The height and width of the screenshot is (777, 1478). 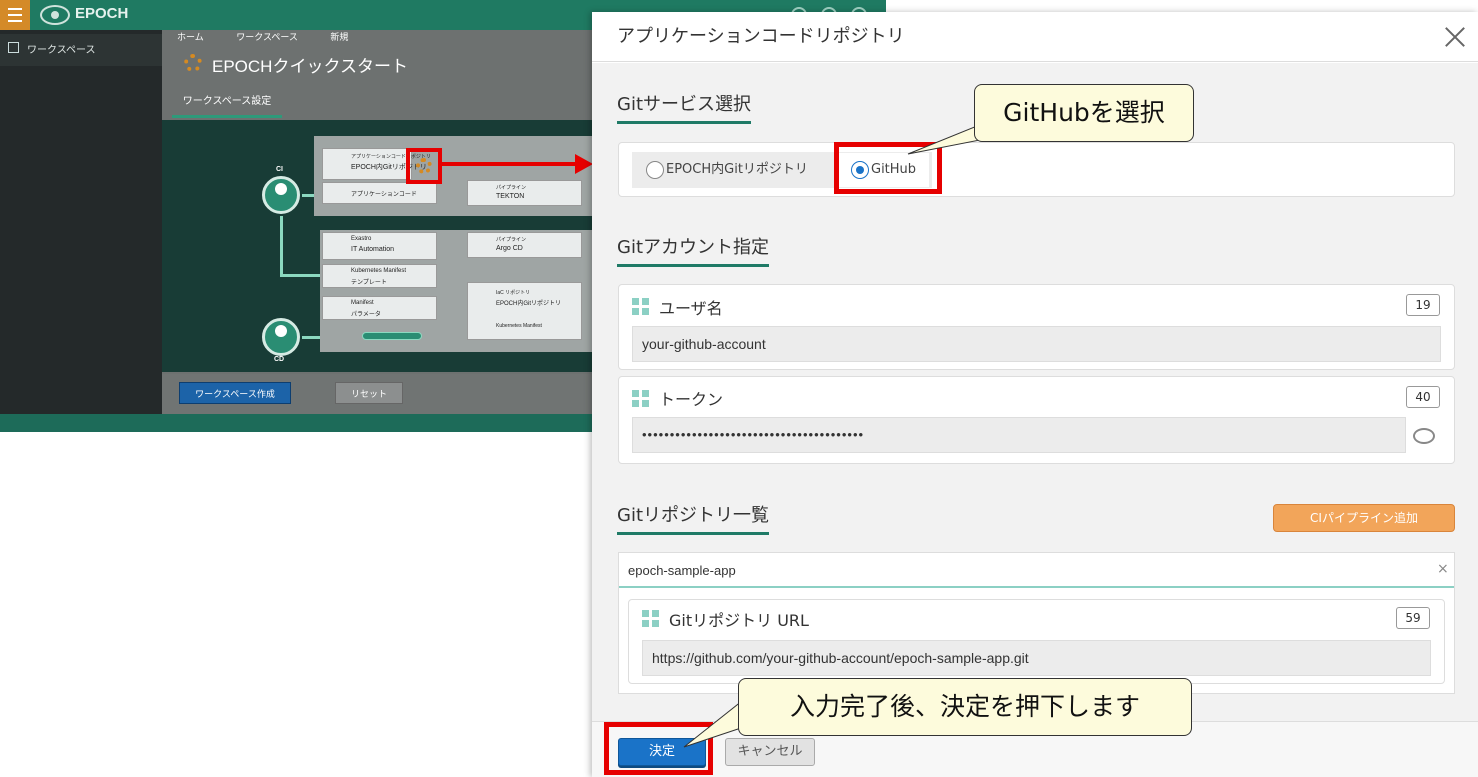 What do you see at coordinates (693, 250) in the screenshot?
I see `git-account-heading: Gitアカウント指定` at bounding box center [693, 250].